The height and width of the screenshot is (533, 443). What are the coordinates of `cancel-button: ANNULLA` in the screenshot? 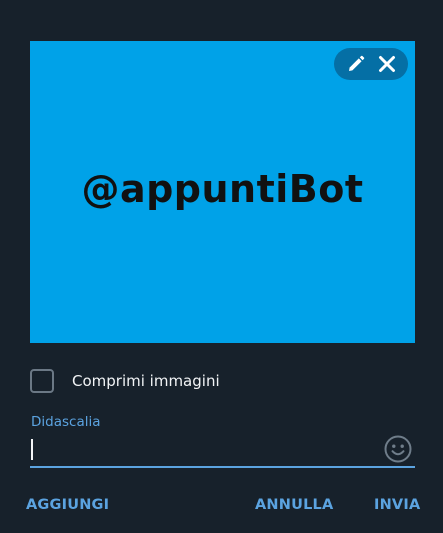 It's located at (294, 505).